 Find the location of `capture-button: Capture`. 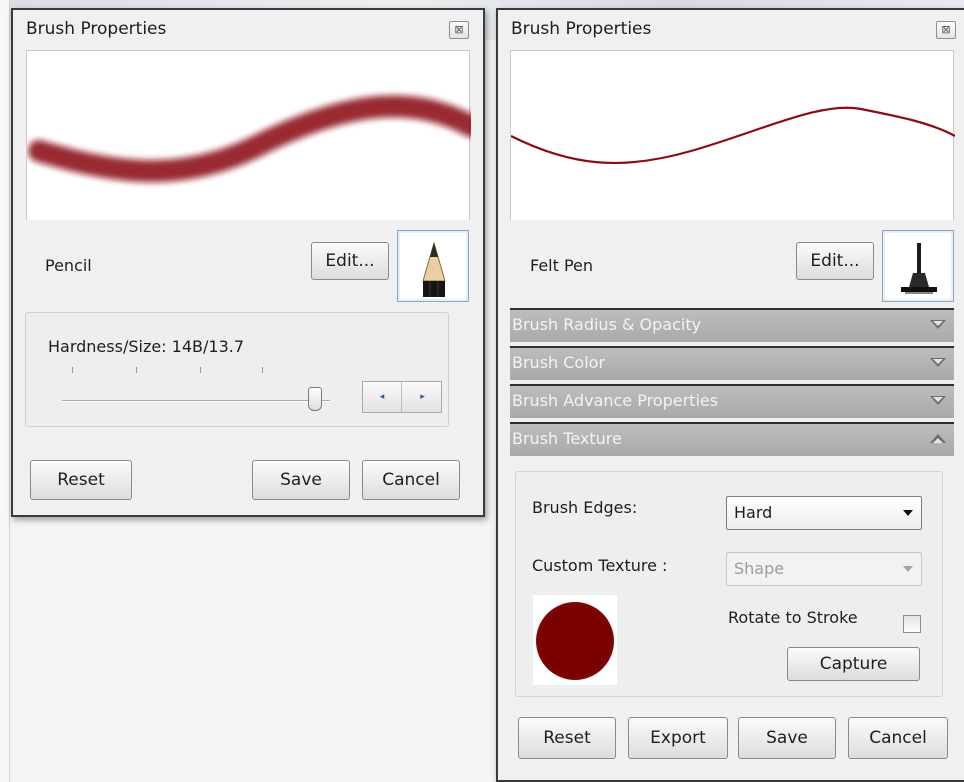

capture-button: Capture is located at coordinates (853, 664).